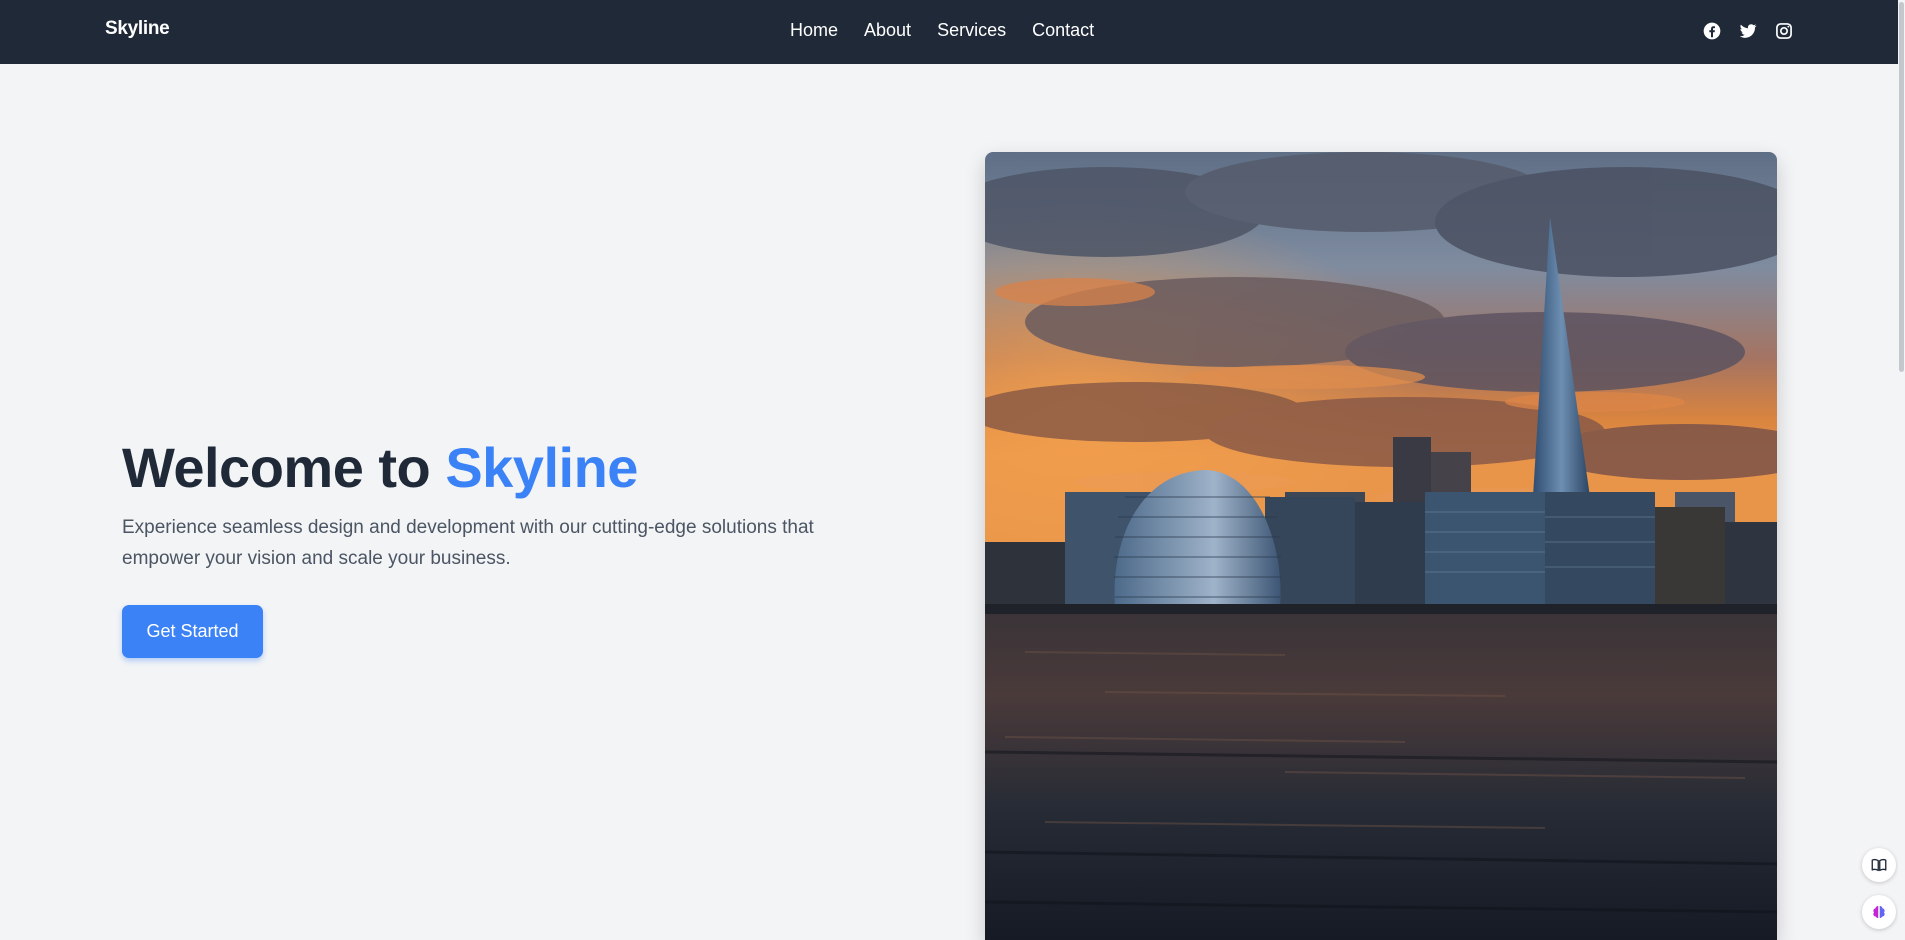 The image size is (1905, 940). I want to click on brain-icon, so click(1879, 912).